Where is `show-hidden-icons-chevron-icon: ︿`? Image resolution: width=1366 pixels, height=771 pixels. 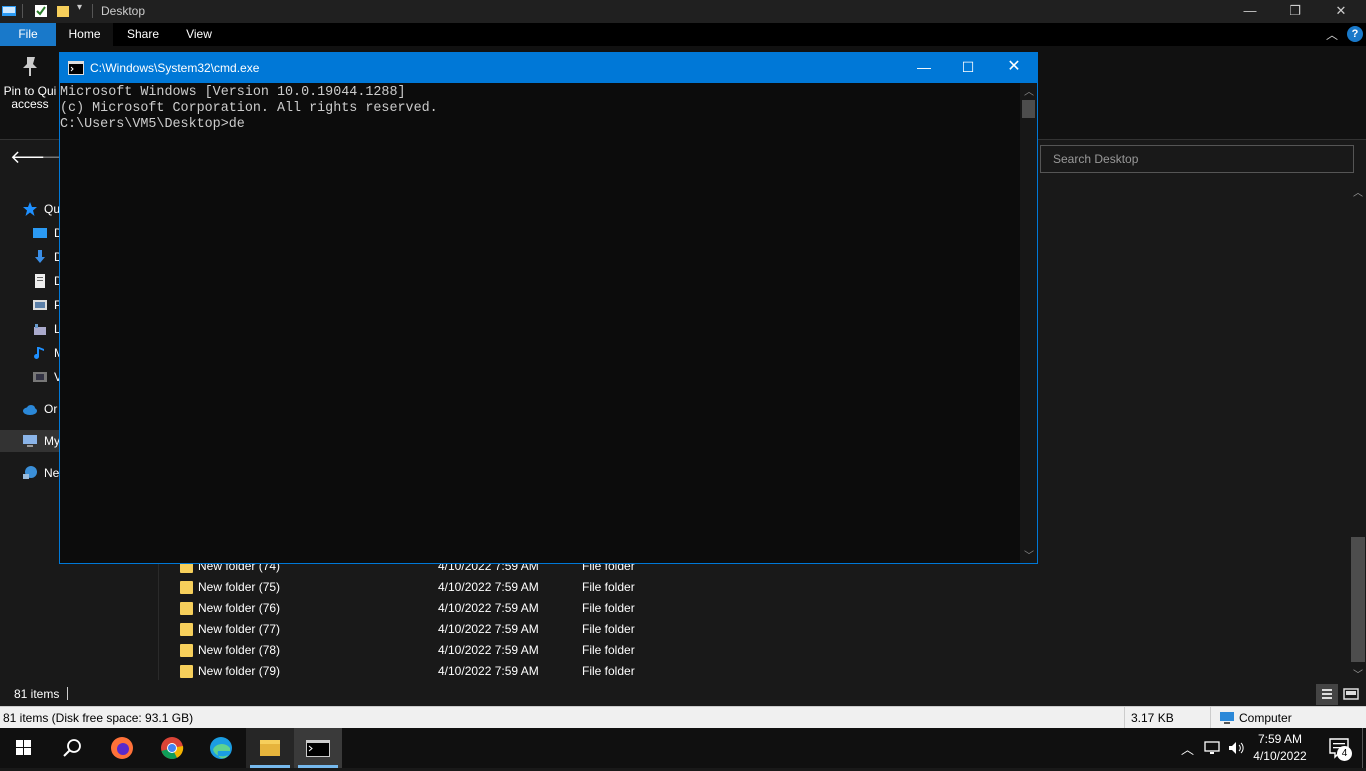 show-hidden-icons-chevron-icon: ︿ is located at coordinates (1187, 748).